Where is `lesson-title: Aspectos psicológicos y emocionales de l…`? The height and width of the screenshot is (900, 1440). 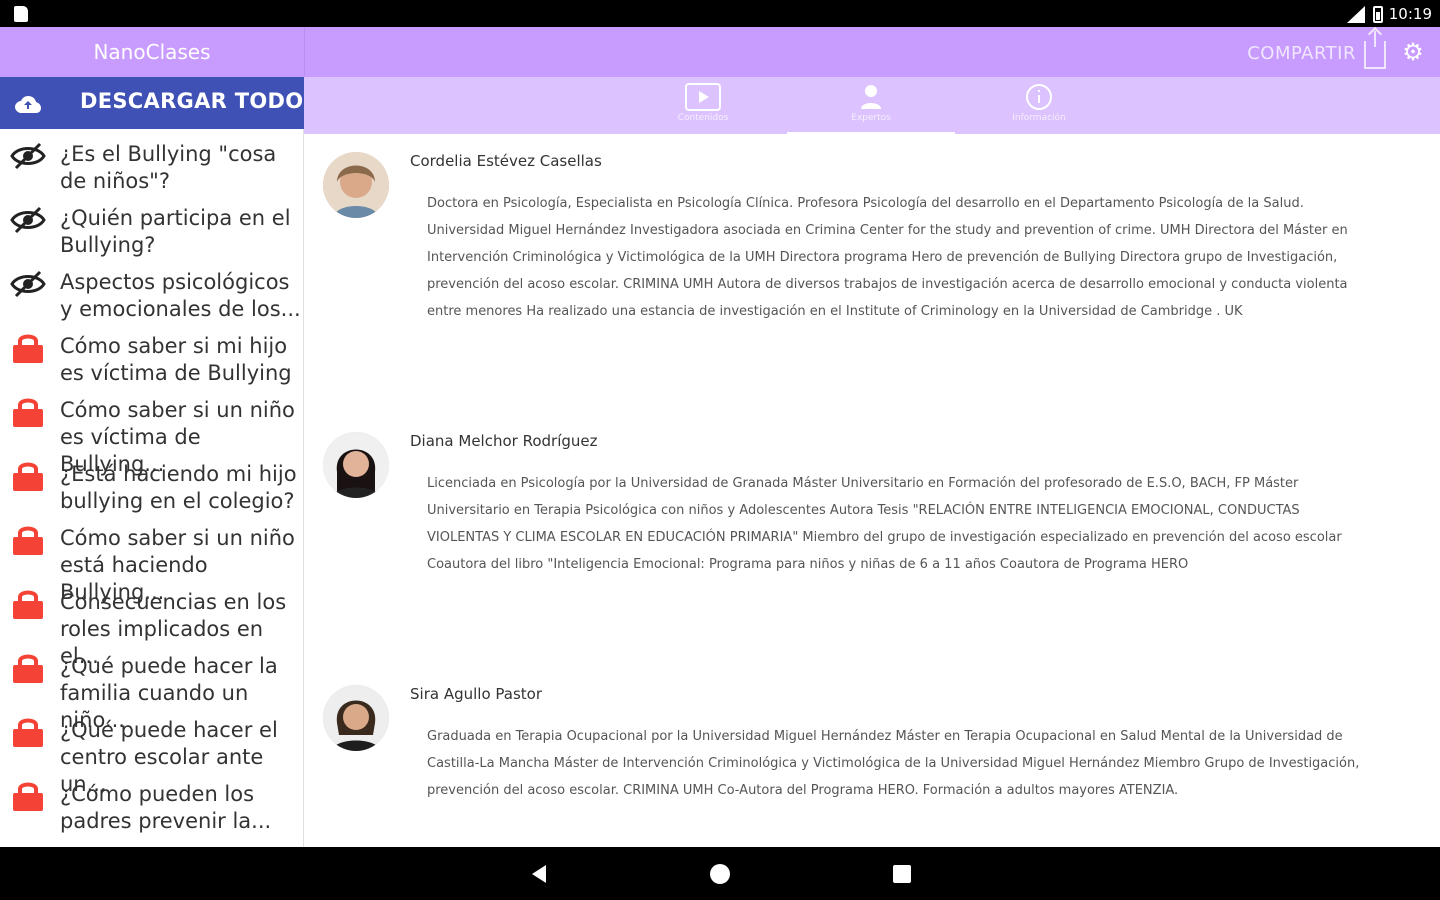
lesson-title: Aspectos psicológicos y emocionales de l… is located at coordinates (180, 295).